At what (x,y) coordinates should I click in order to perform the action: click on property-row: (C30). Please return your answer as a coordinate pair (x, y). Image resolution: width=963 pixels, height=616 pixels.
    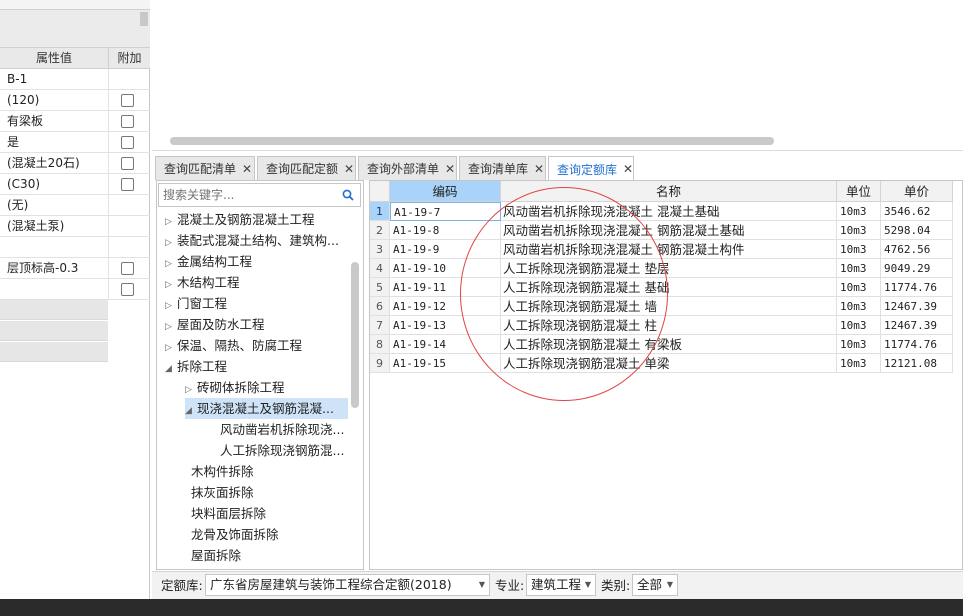
    Looking at the image, I should click on (75, 184).